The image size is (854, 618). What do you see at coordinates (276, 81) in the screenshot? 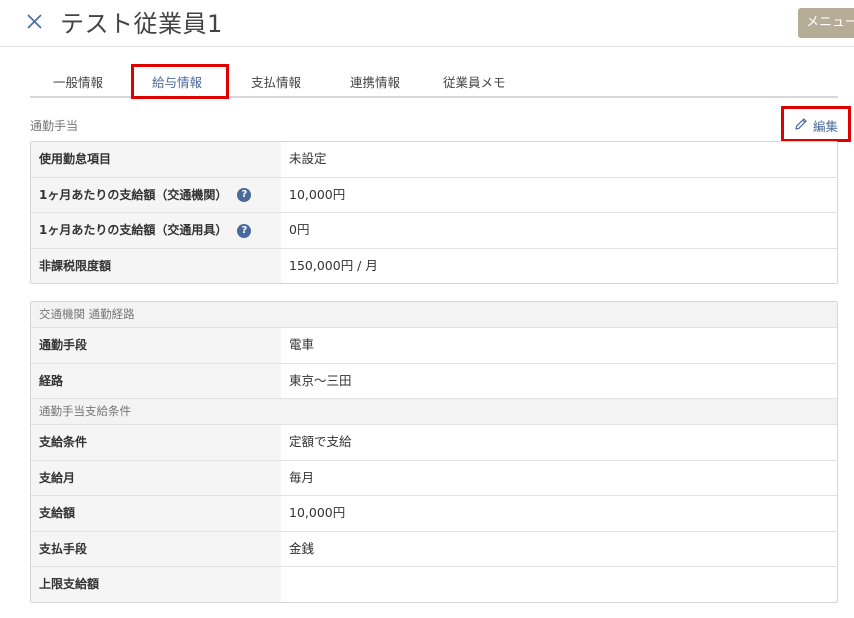
I see `tab-payment: 支払情報` at bounding box center [276, 81].